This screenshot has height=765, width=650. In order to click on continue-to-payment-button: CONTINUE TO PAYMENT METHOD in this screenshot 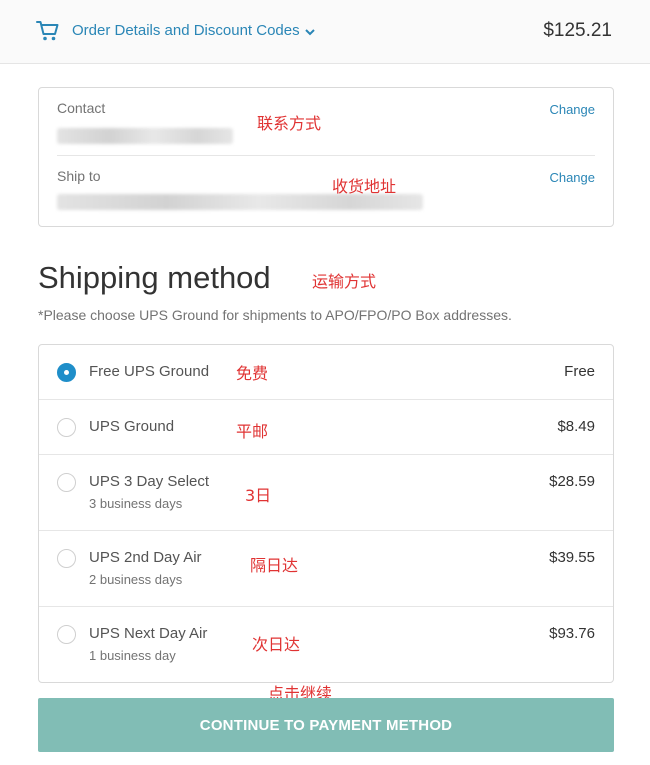, I will do `click(326, 725)`.